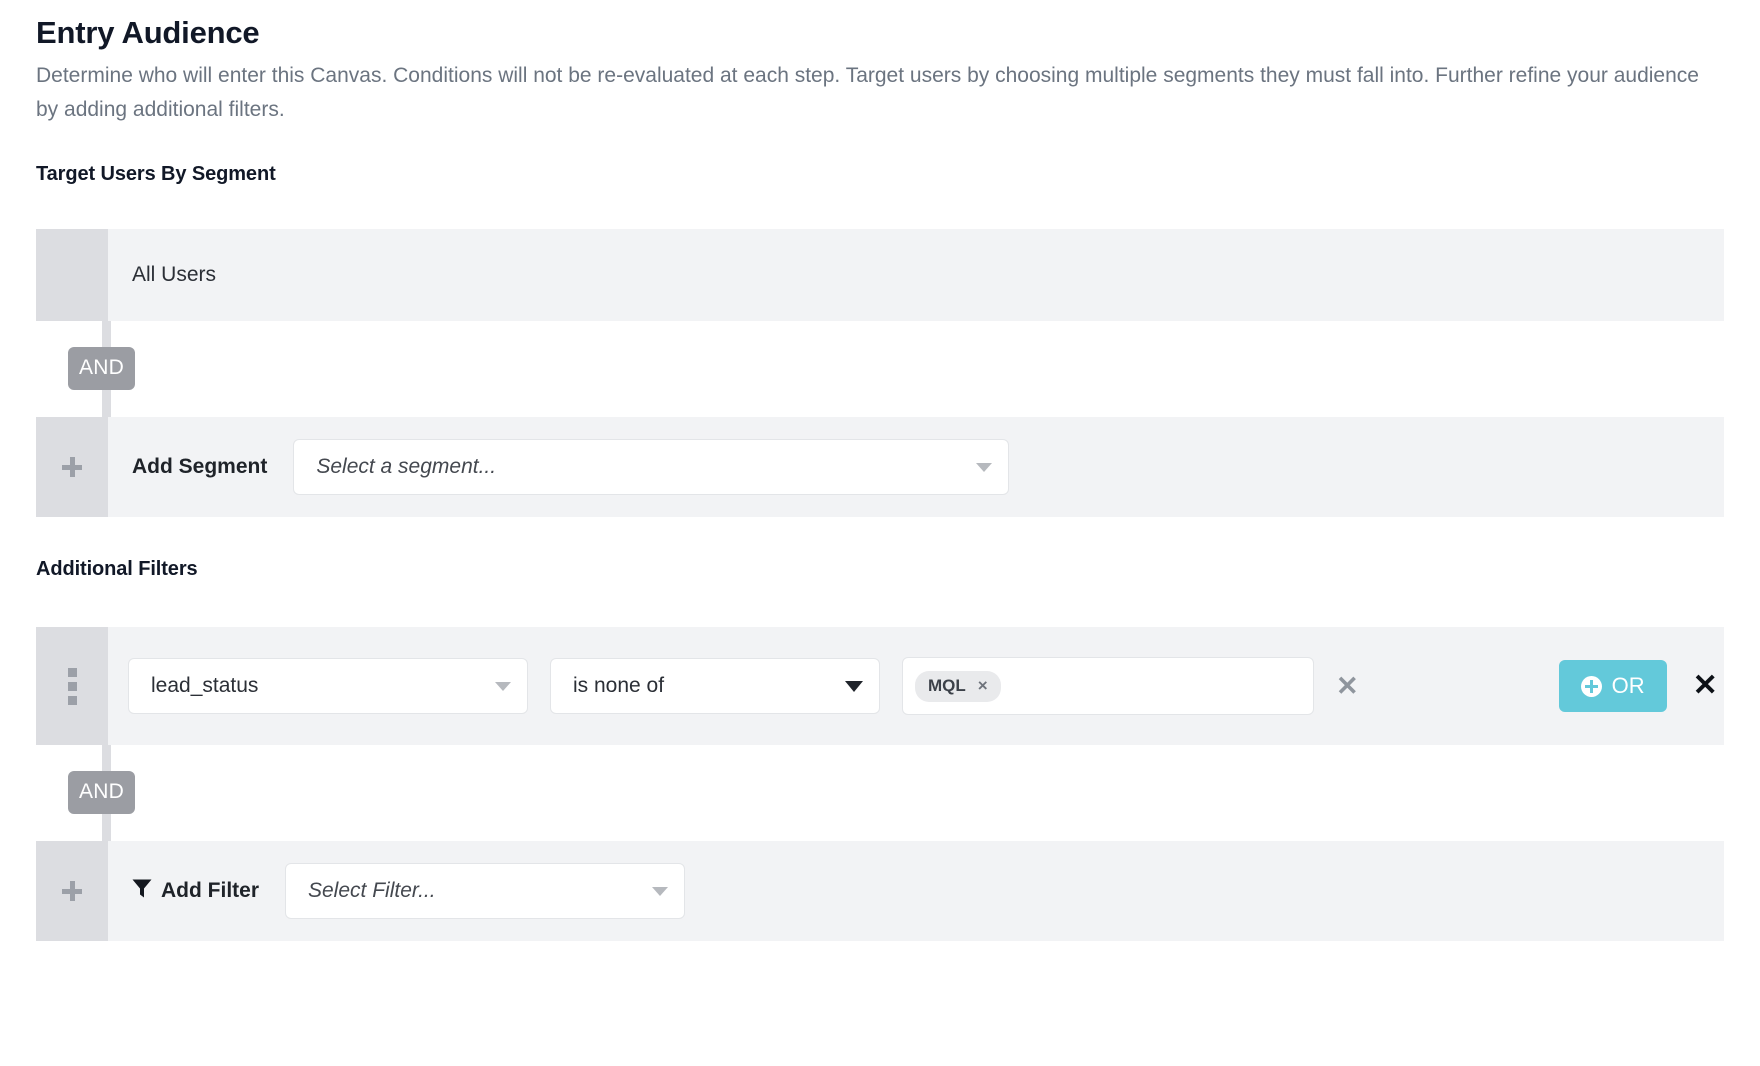  Describe the element at coordinates (947, 685) in the screenshot. I see `filter-value-tag-label: MQL` at that location.